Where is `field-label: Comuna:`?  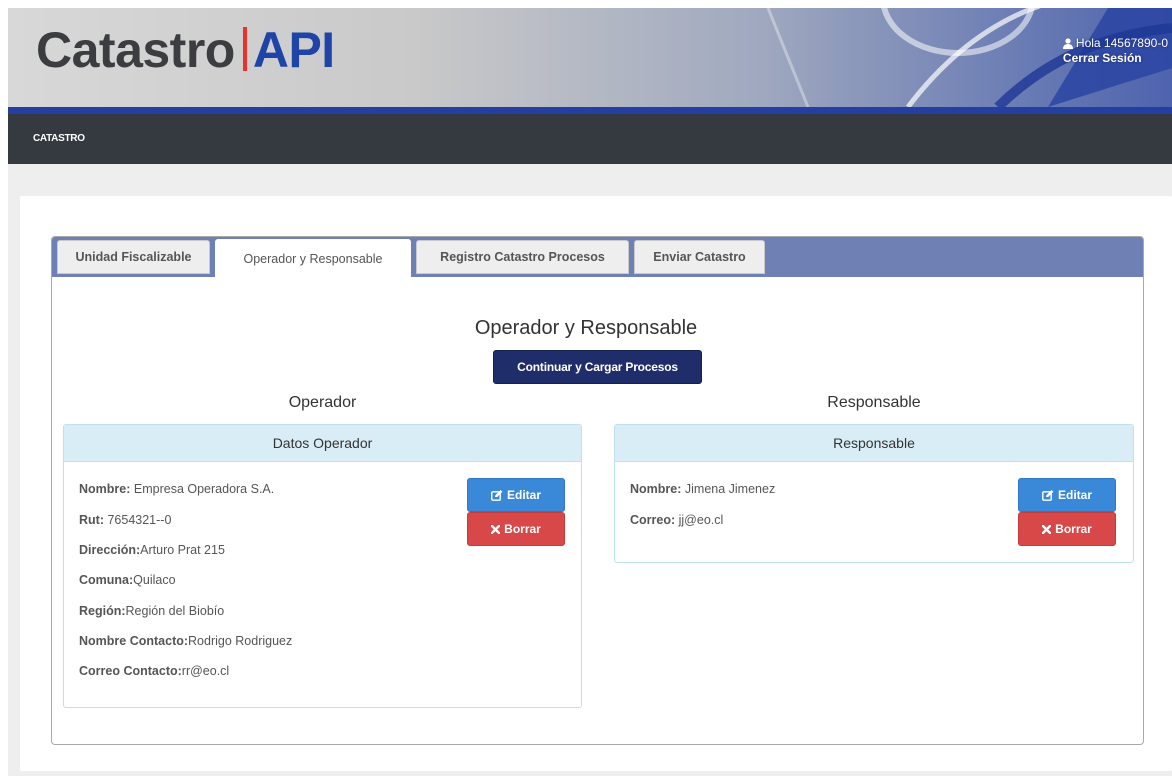 field-label: Comuna: is located at coordinates (106, 580).